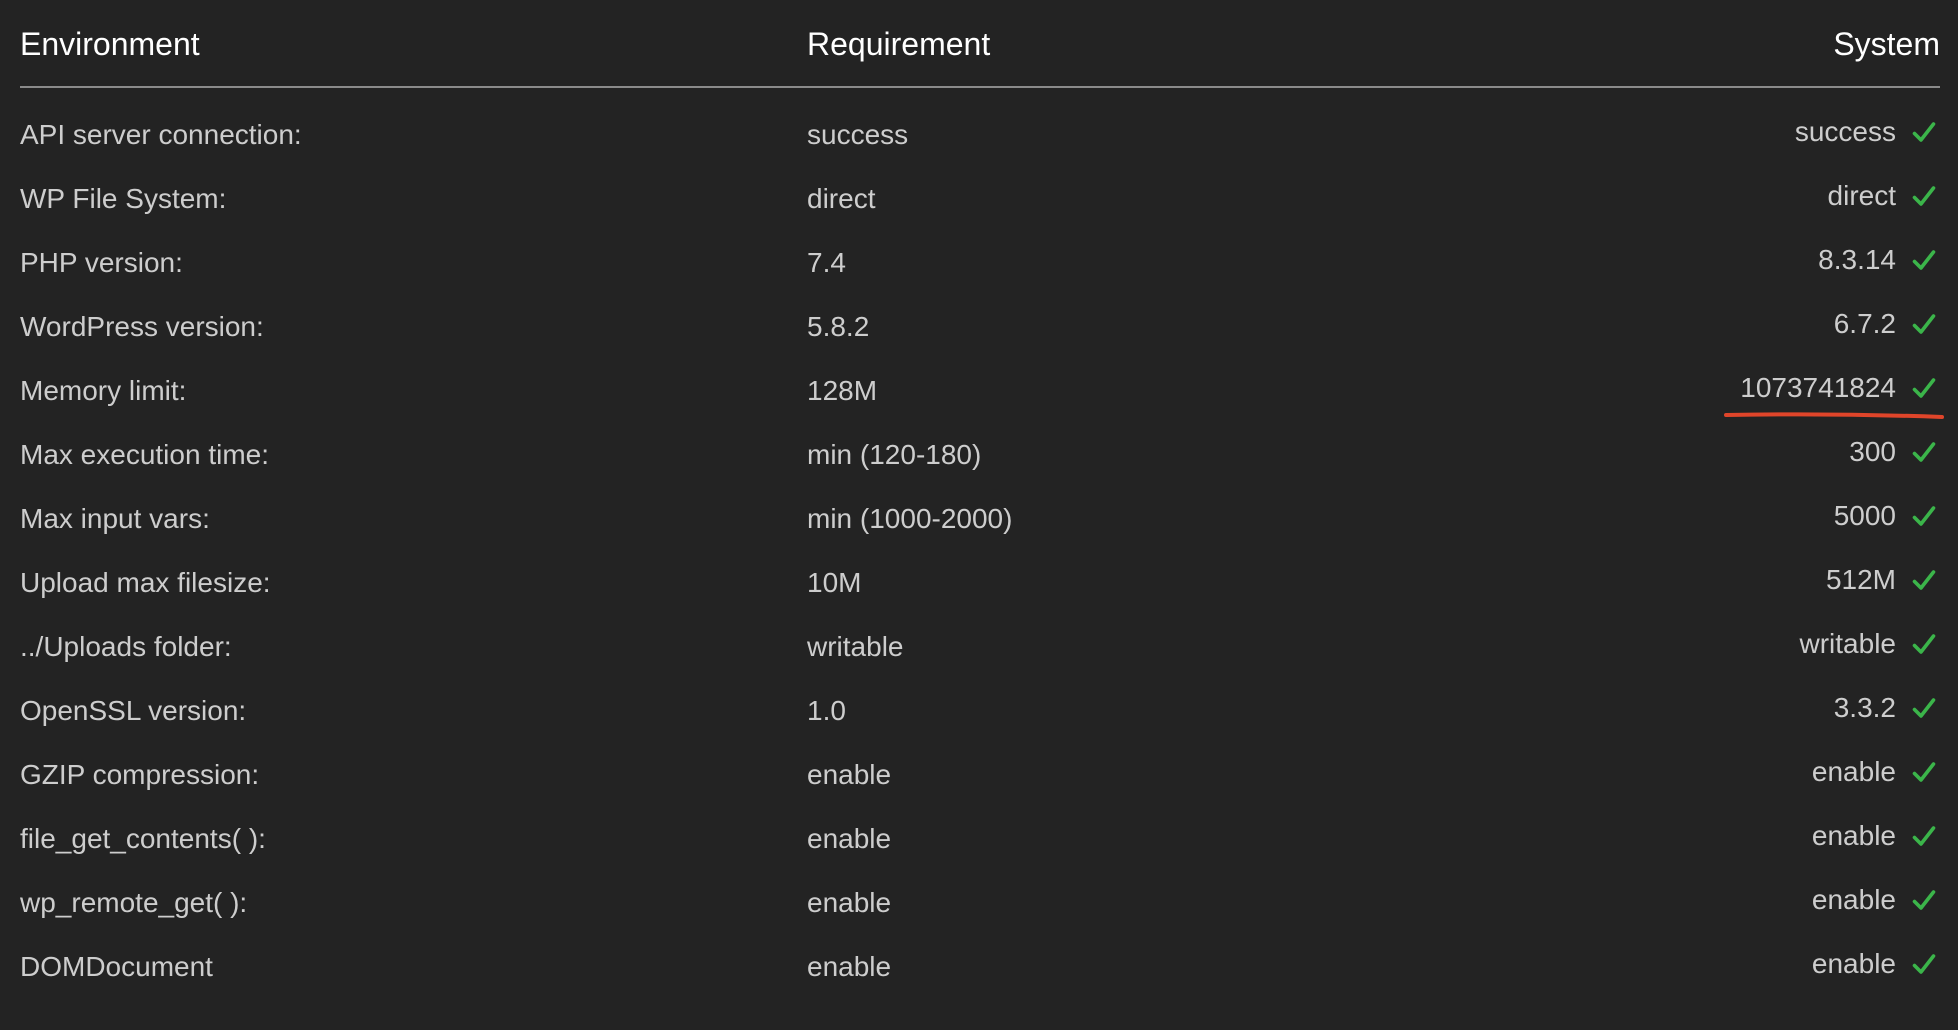  Describe the element at coordinates (142, 326) in the screenshot. I see `environment-cell: WordPress version:` at that location.